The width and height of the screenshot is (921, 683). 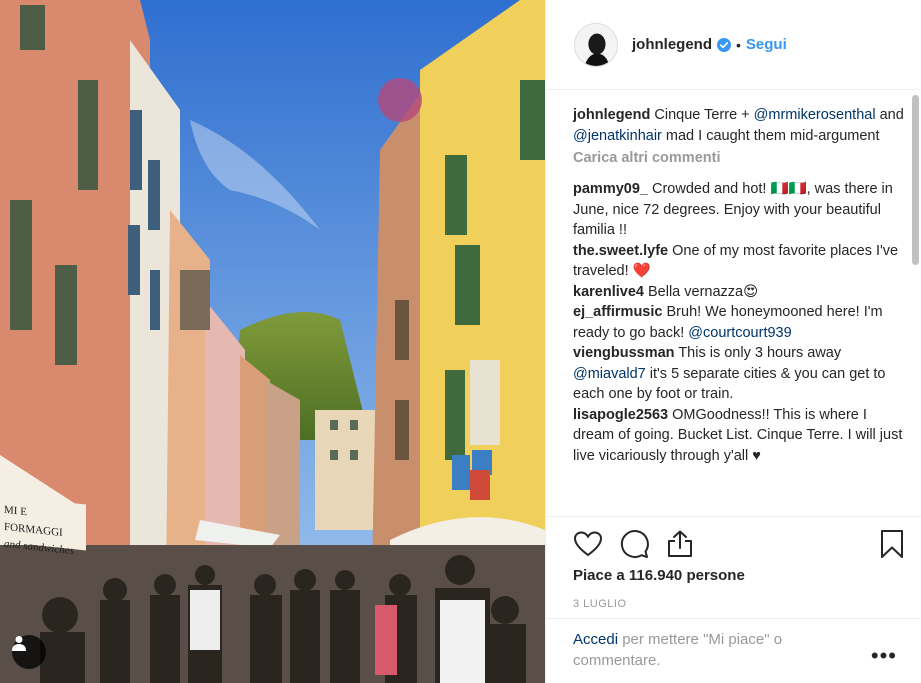 What do you see at coordinates (815, 115) in the screenshot?
I see `caption-mention-1: @mrmikerosenthal` at bounding box center [815, 115].